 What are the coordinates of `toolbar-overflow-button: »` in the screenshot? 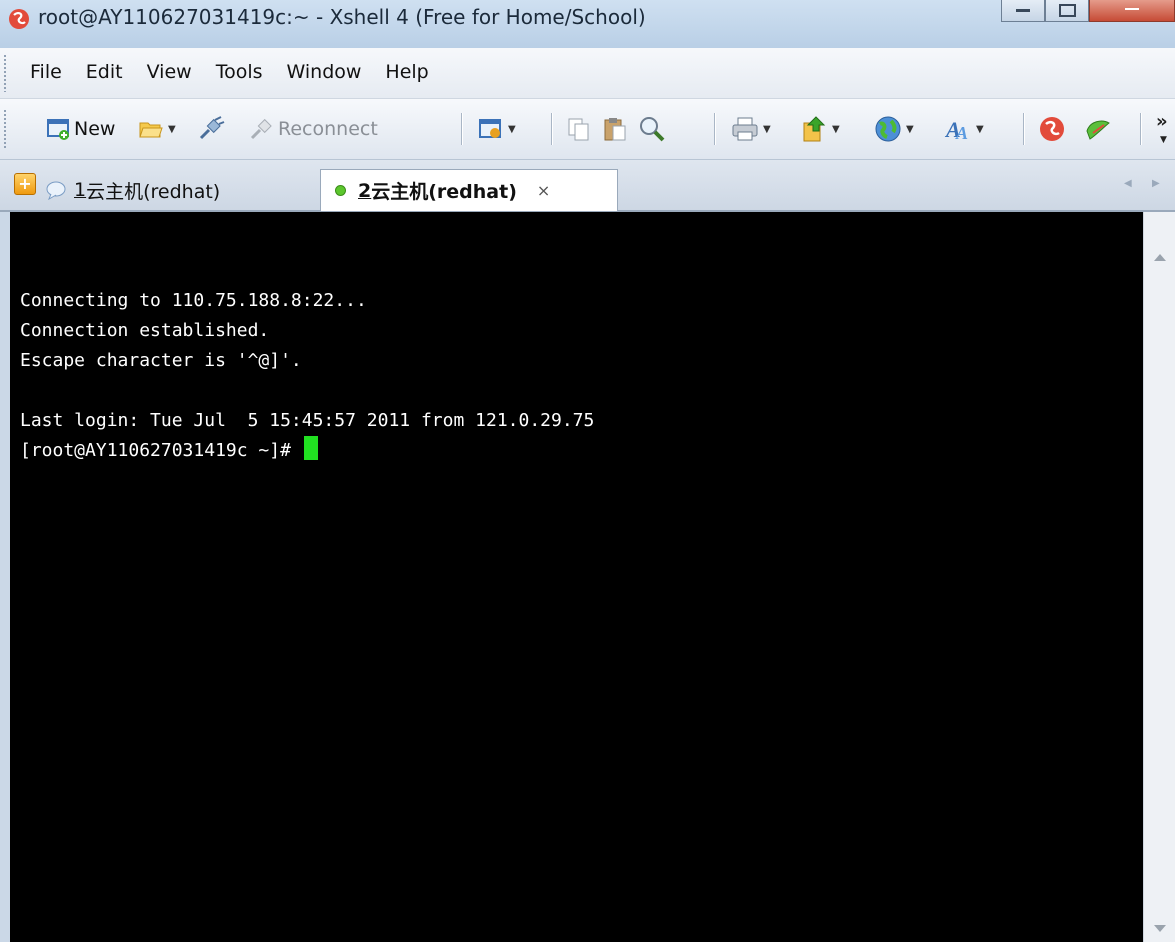 It's located at (1162, 121).